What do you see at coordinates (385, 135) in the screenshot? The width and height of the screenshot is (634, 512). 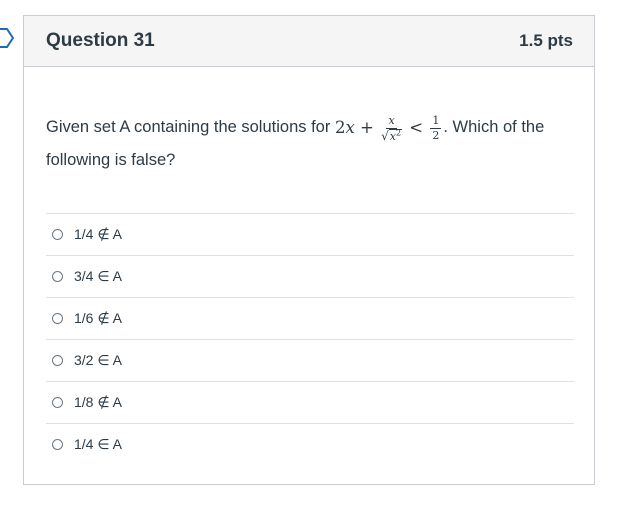 I see `sqrt-icon: √` at bounding box center [385, 135].